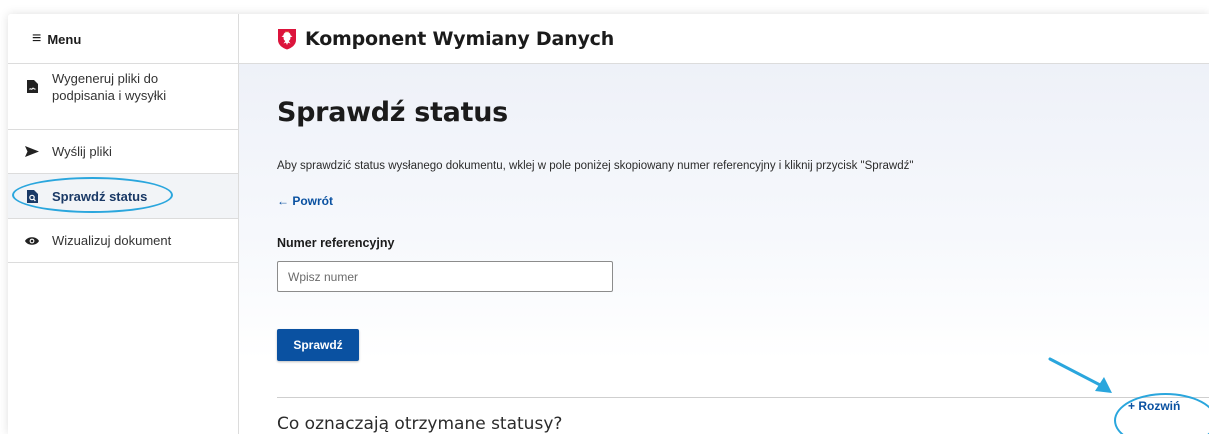  Describe the element at coordinates (82, 151) in the screenshot. I see `sidebar-item-label: Wyślij pliki` at that location.